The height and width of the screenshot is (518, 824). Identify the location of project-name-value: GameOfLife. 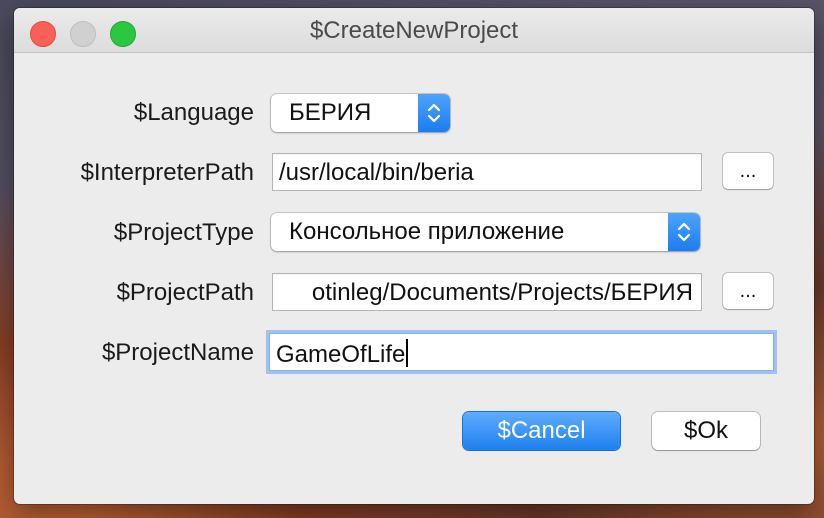
(341, 354).